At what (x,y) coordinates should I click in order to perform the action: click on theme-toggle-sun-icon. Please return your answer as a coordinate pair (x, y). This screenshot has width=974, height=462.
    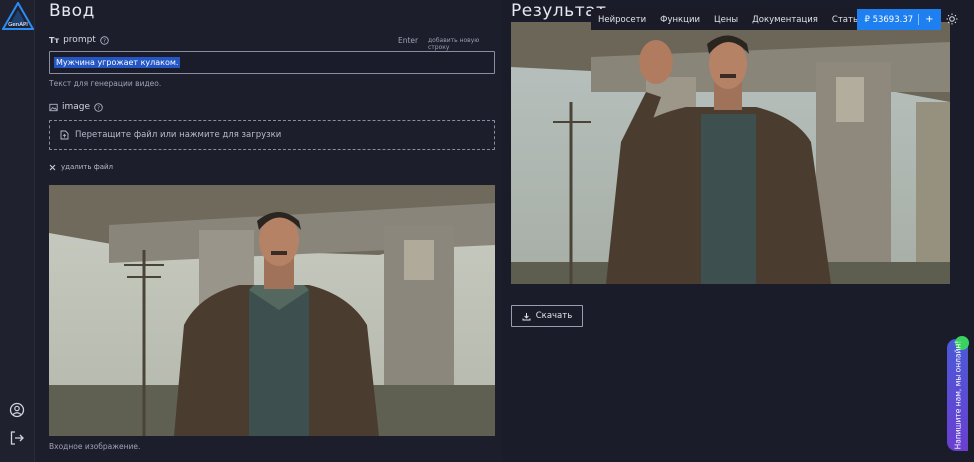
    Looking at the image, I should click on (952, 19).